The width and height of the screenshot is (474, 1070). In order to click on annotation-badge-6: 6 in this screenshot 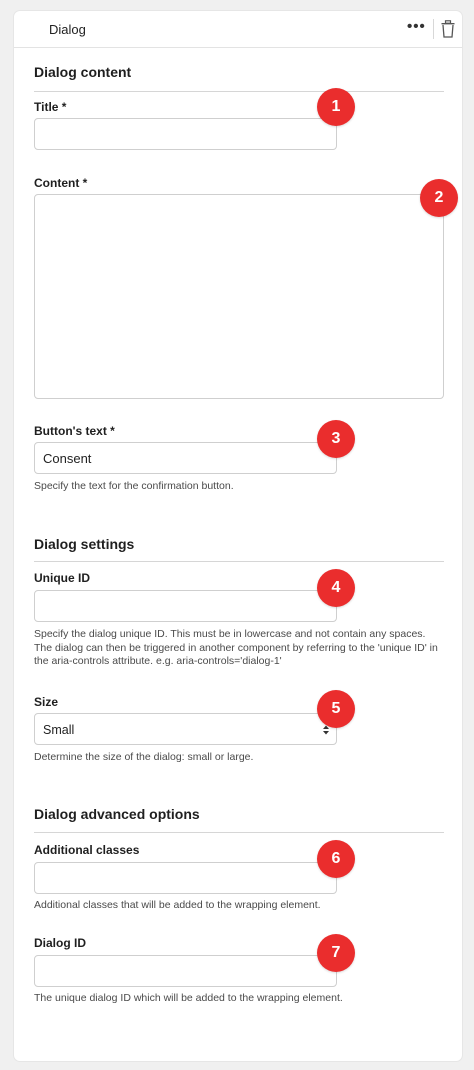, I will do `click(336, 859)`.